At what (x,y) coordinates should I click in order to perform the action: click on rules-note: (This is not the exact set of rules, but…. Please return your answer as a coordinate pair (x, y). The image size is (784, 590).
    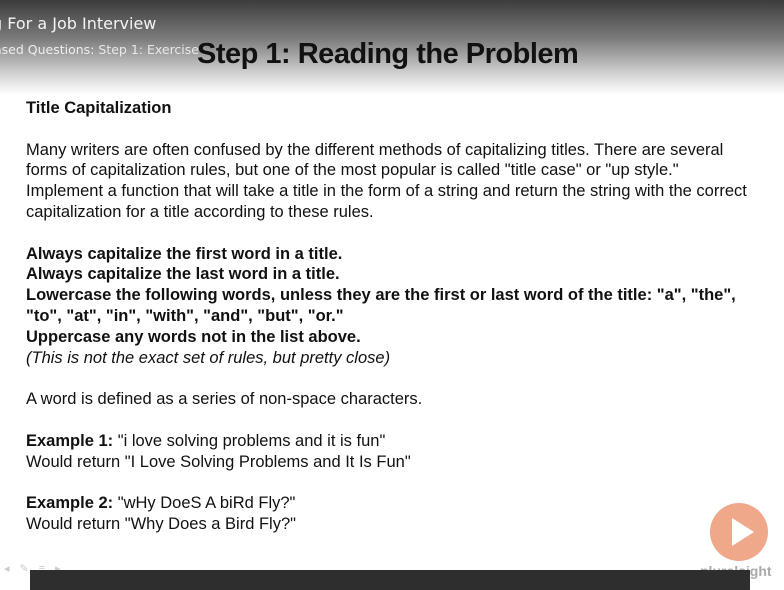
    Looking at the image, I should click on (208, 357).